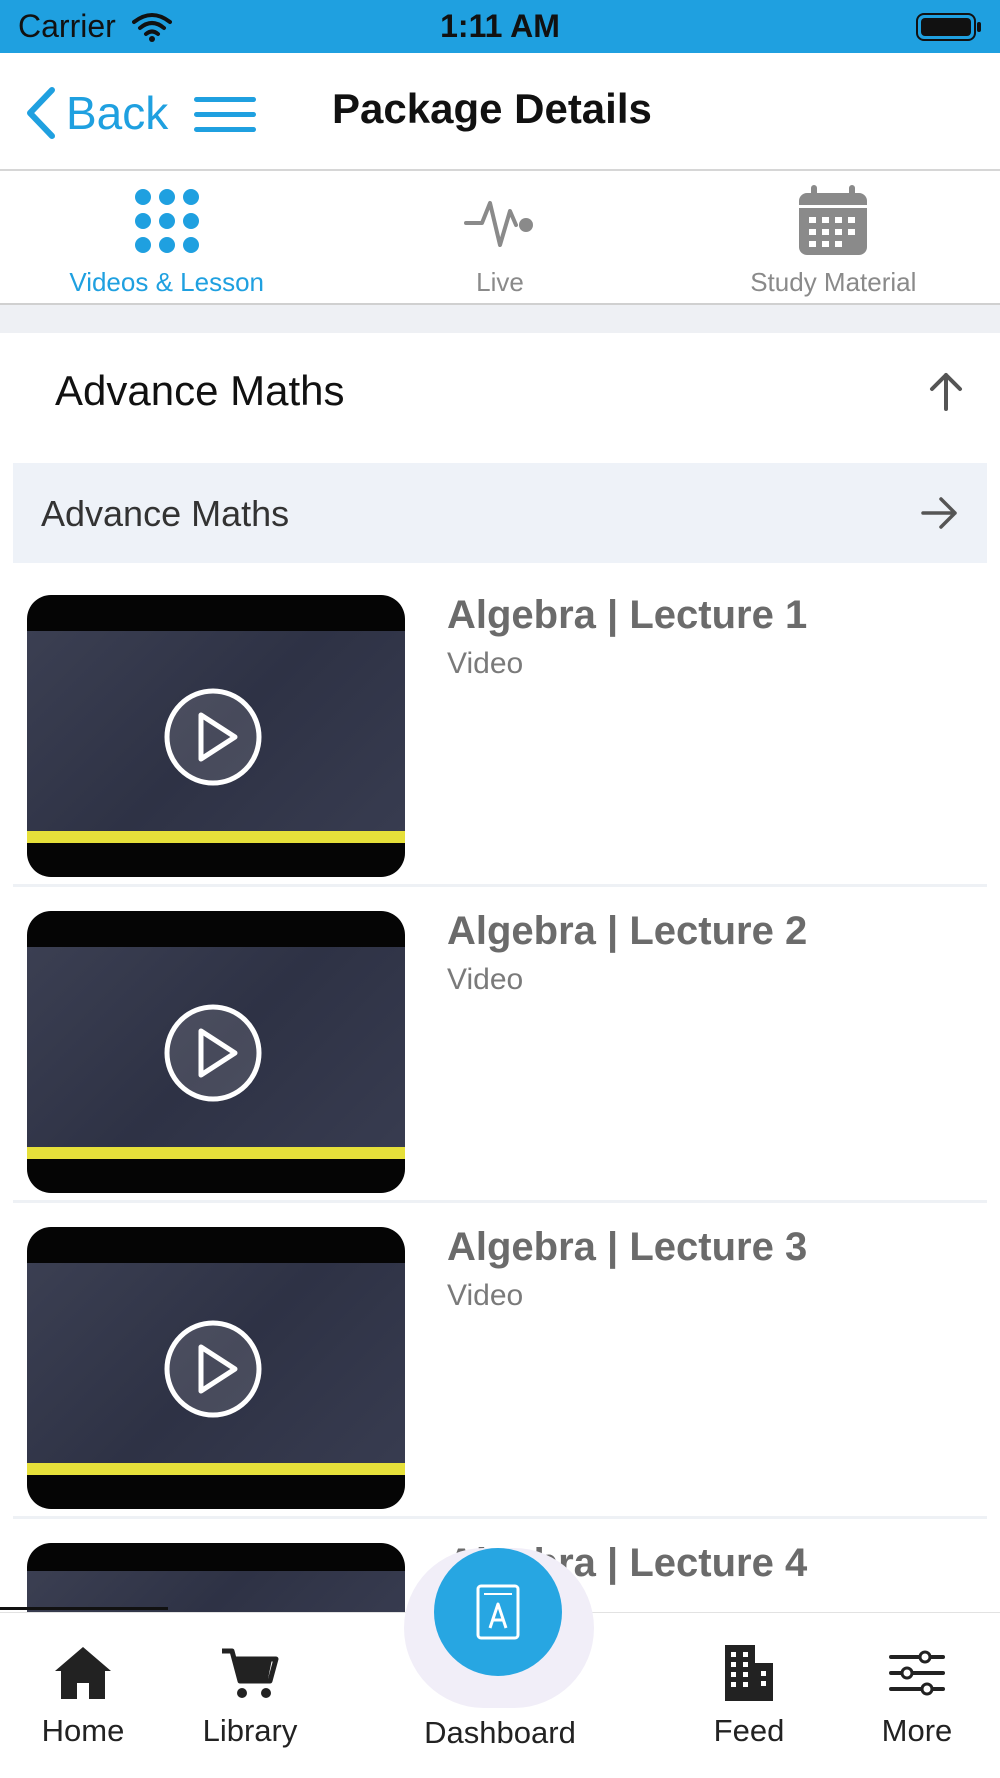  I want to click on arrow-right-icon, so click(939, 513).